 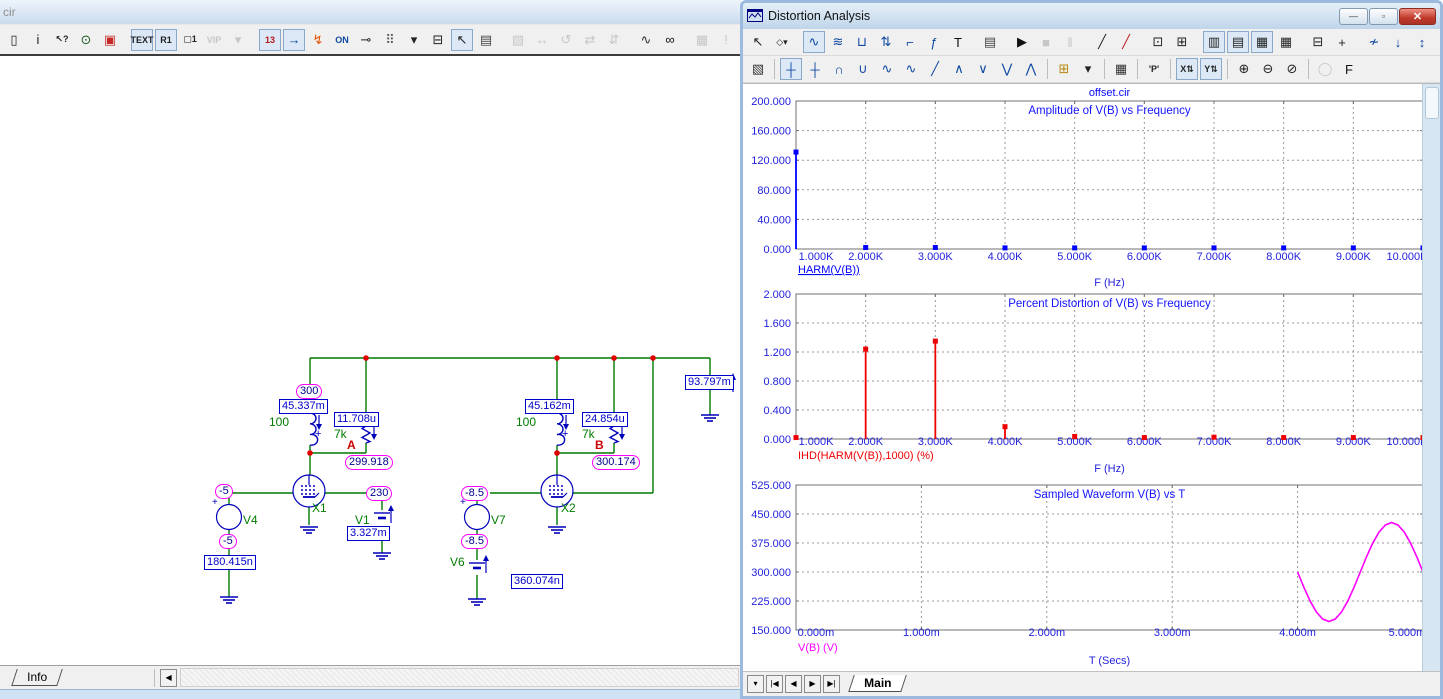 What do you see at coordinates (1349, 69) in the screenshot?
I see `fourier-icon: F` at bounding box center [1349, 69].